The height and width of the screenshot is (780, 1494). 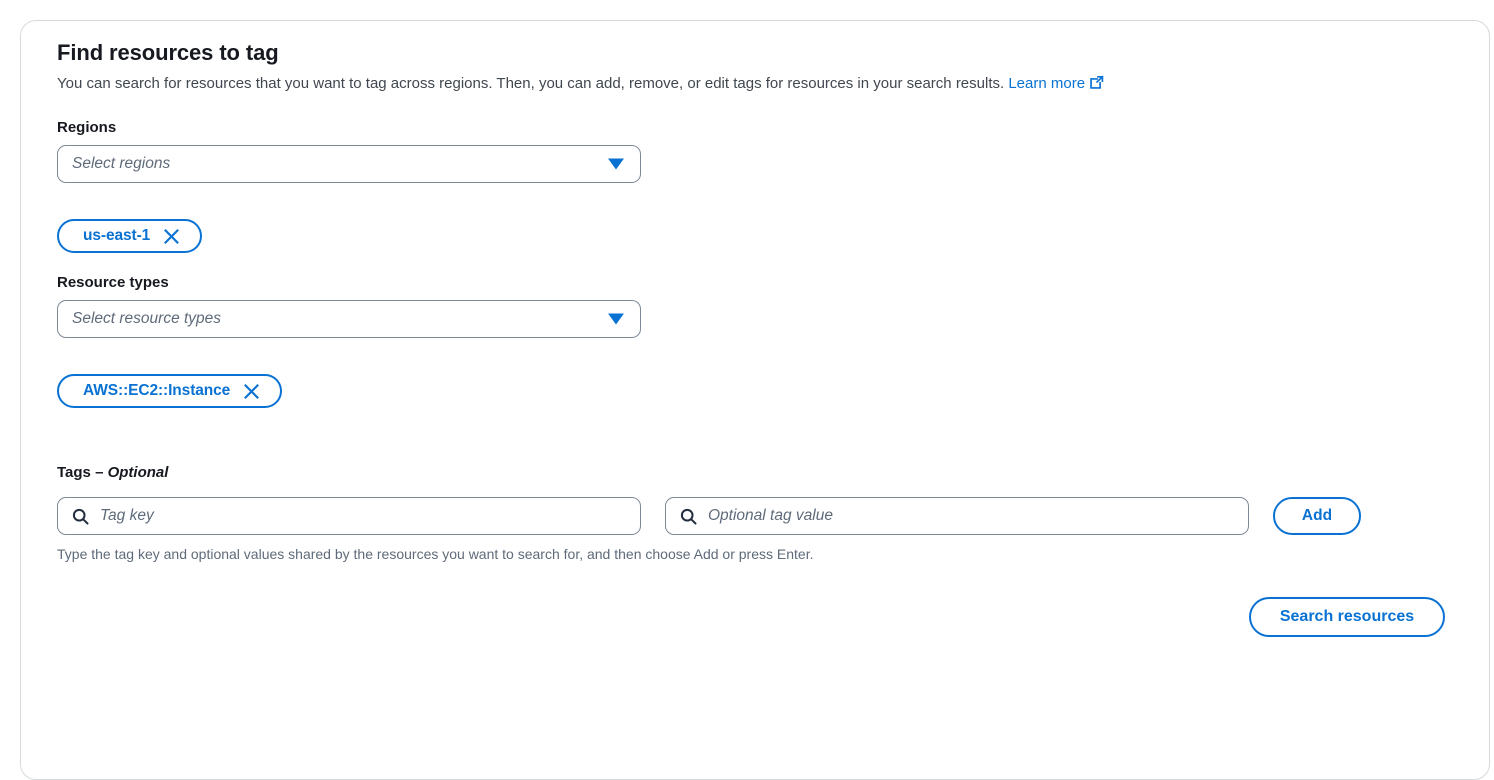 What do you see at coordinates (1047, 83) in the screenshot?
I see `learn-more-label: Learn more` at bounding box center [1047, 83].